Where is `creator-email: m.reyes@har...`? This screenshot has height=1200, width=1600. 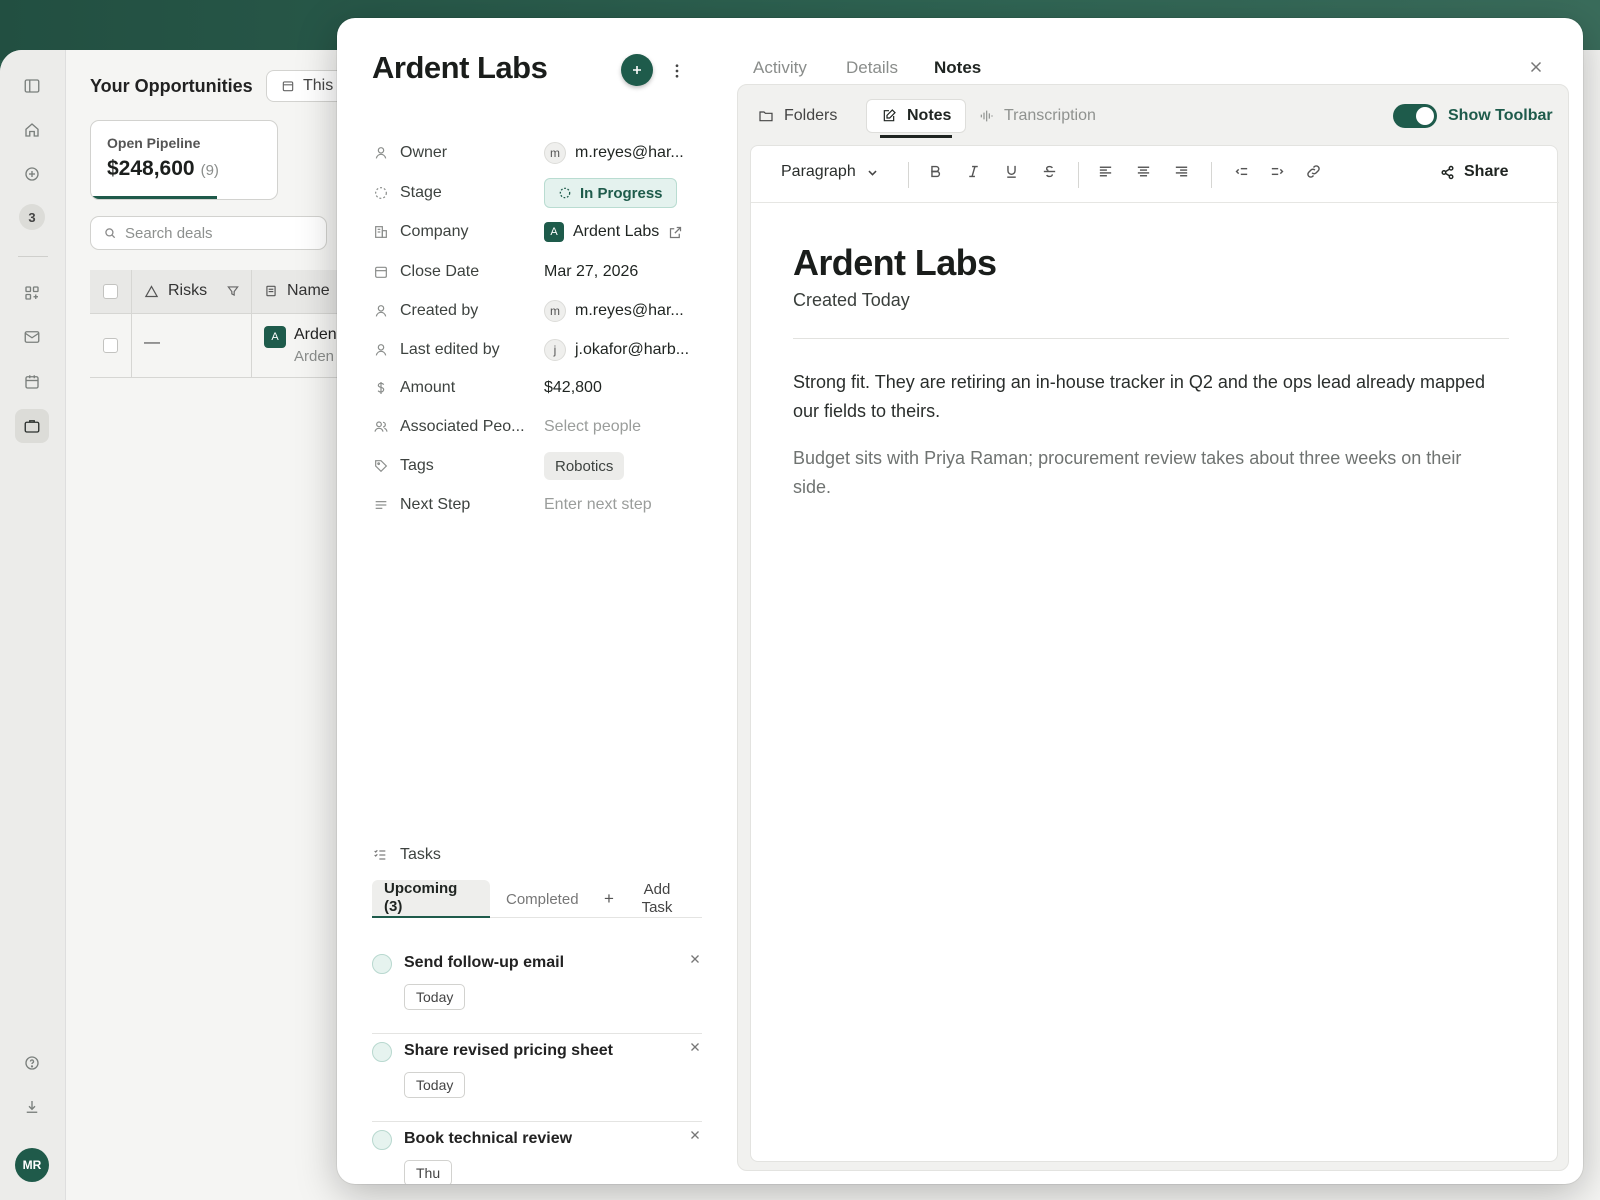
creator-email: m.reyes@har... is located at coordinates (629, 310).